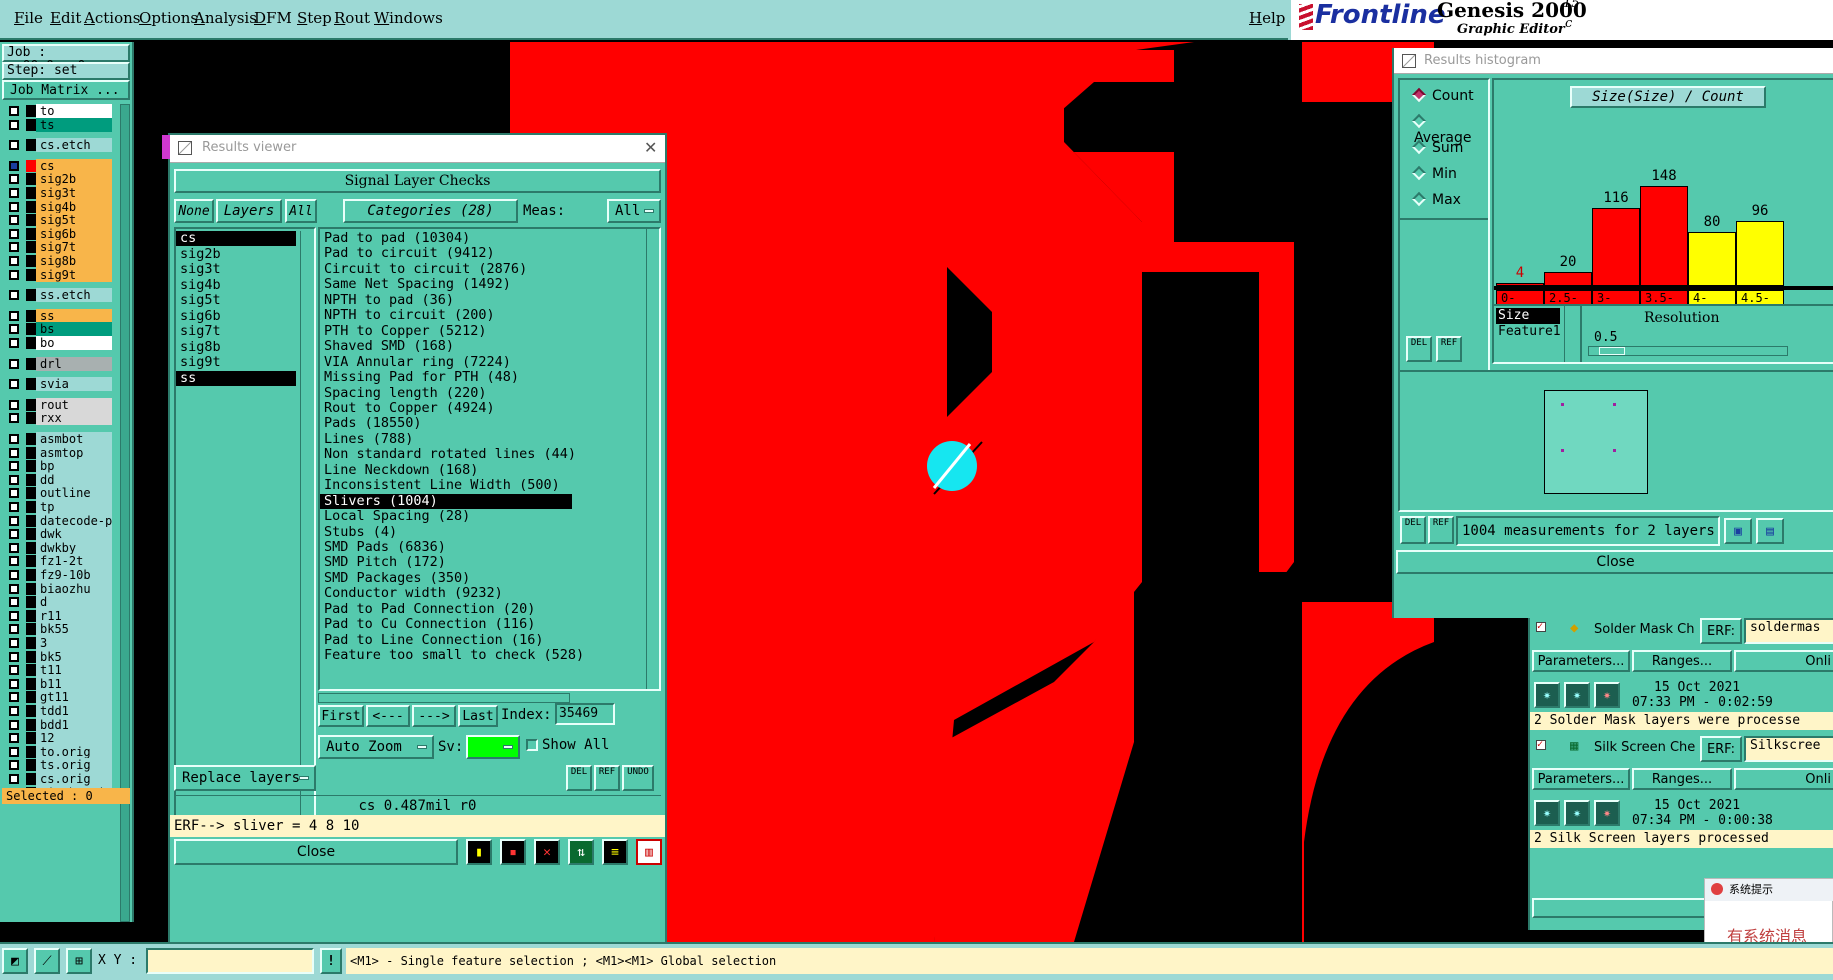 This screenshot has height=980, width=1833. I want to click on layer-row: d, so click(59, 602).